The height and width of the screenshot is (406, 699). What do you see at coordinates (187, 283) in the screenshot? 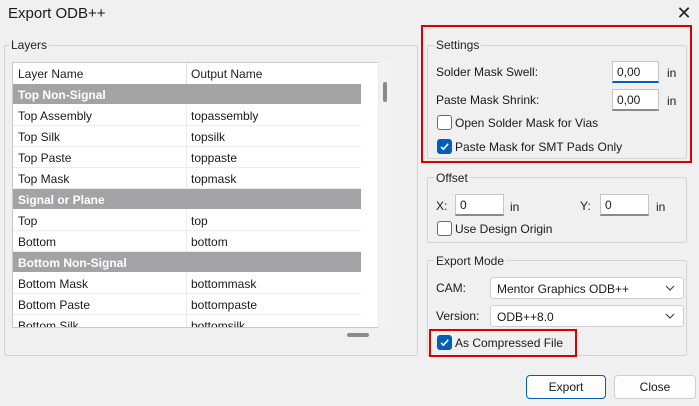
I see `layer-row: Bottom Mask bottommask` at bounding box center [187, 283].